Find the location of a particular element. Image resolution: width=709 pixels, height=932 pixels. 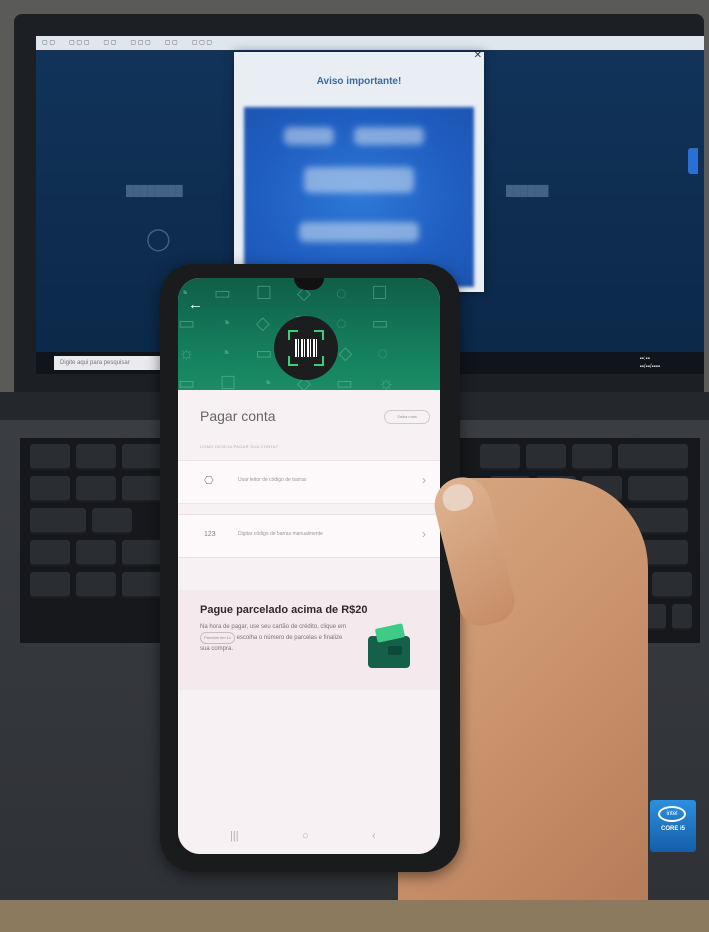

section-label: COMO DESEJA PAGAR SUA CONTA? is located at coordinates (239, 446).